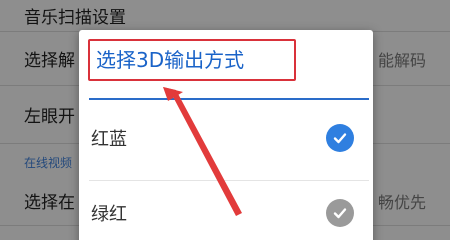 This screenshot has width=450, height=240. Describe the element at coordinates (340, 213) in the screenshot. I see `unchecked-icon` at that location.